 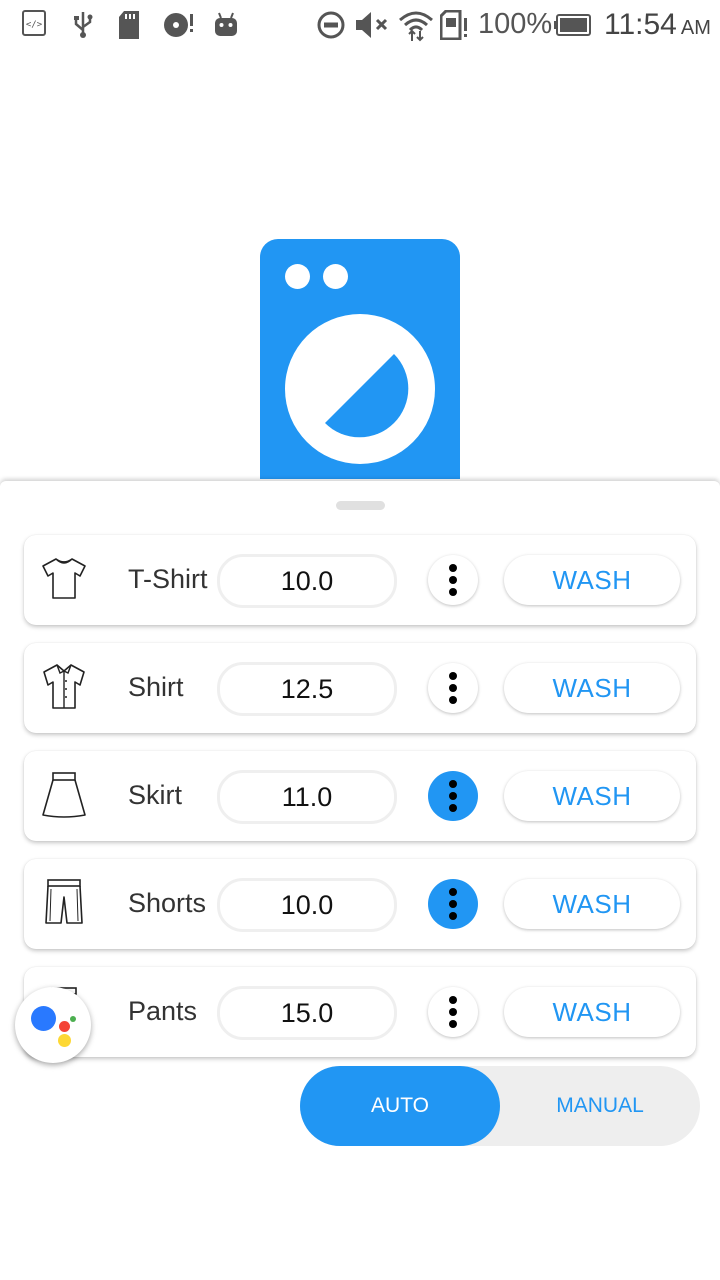 What do you see at coordinates (163, 1011) in the screenshot?
I see `garment-label: Pants` at bounding box center [163, 1011].